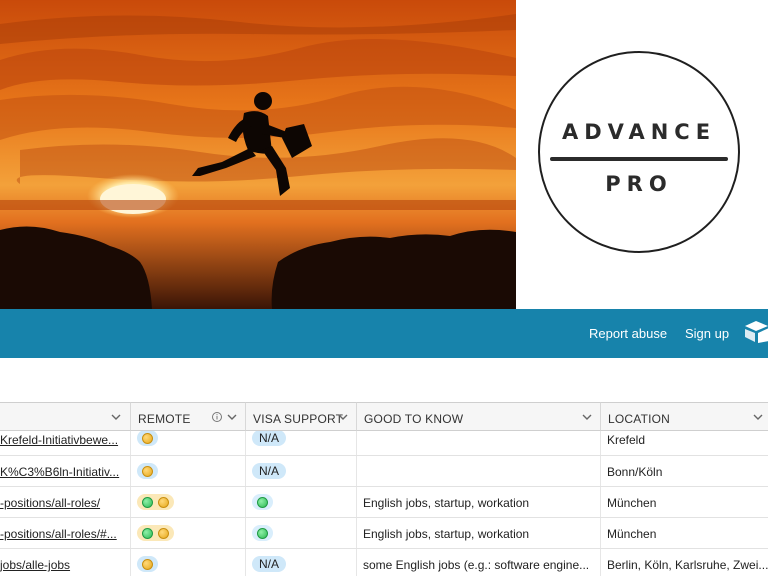  I want to click on table-row: Krefeld-Initiativbewe... N/A Krefeld, so click(384, 443).